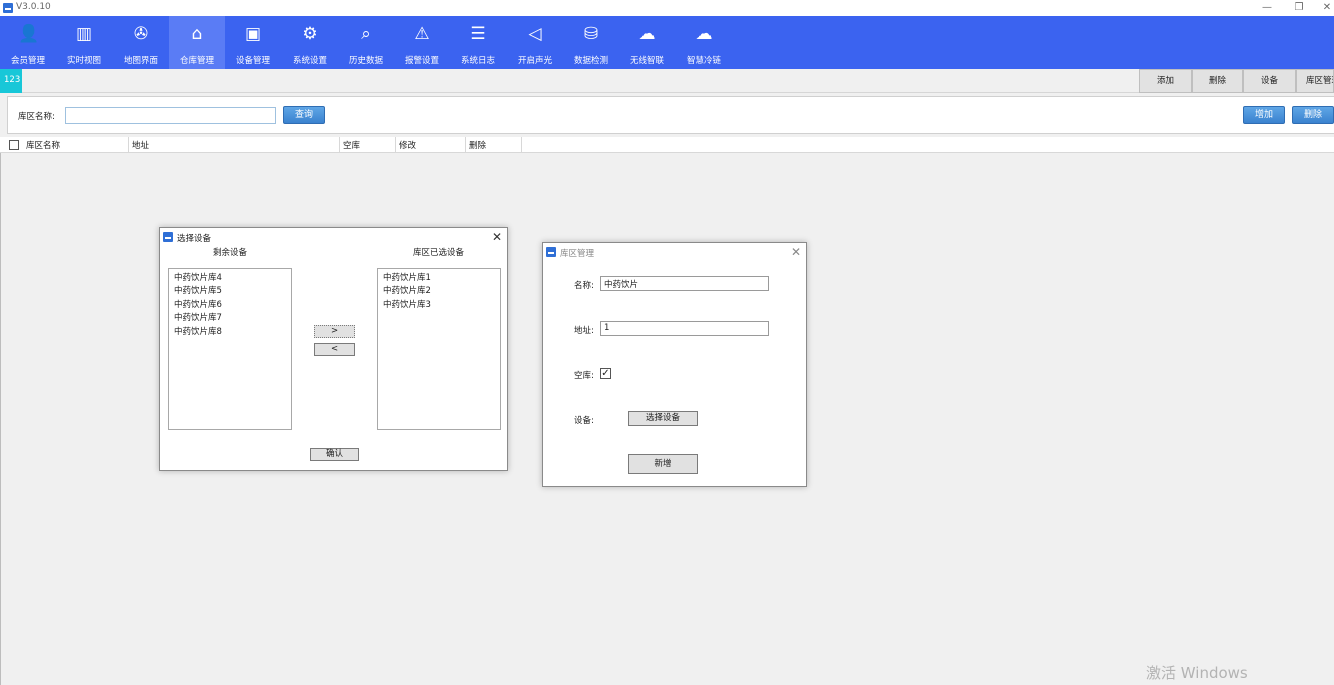  Describe the element at coordinates (140, 61) in the screenshot. I see `toolbar-item-label: 地图界面` at that location.